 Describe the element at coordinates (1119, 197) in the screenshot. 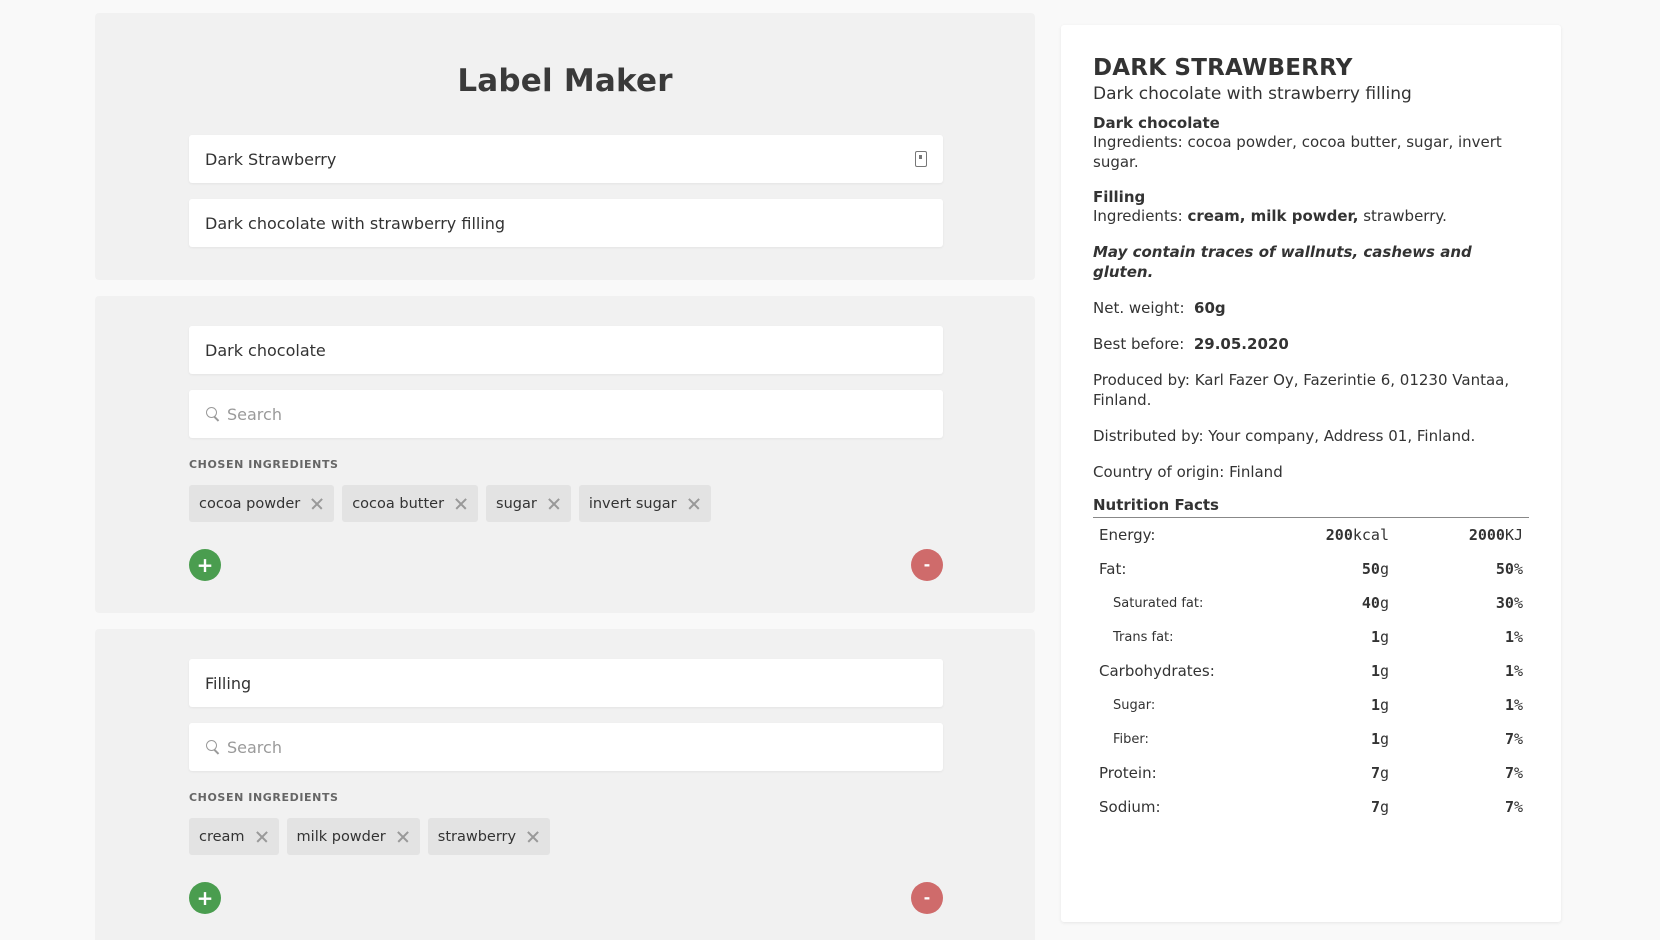

I see `label-section-name: Filling` at that location.